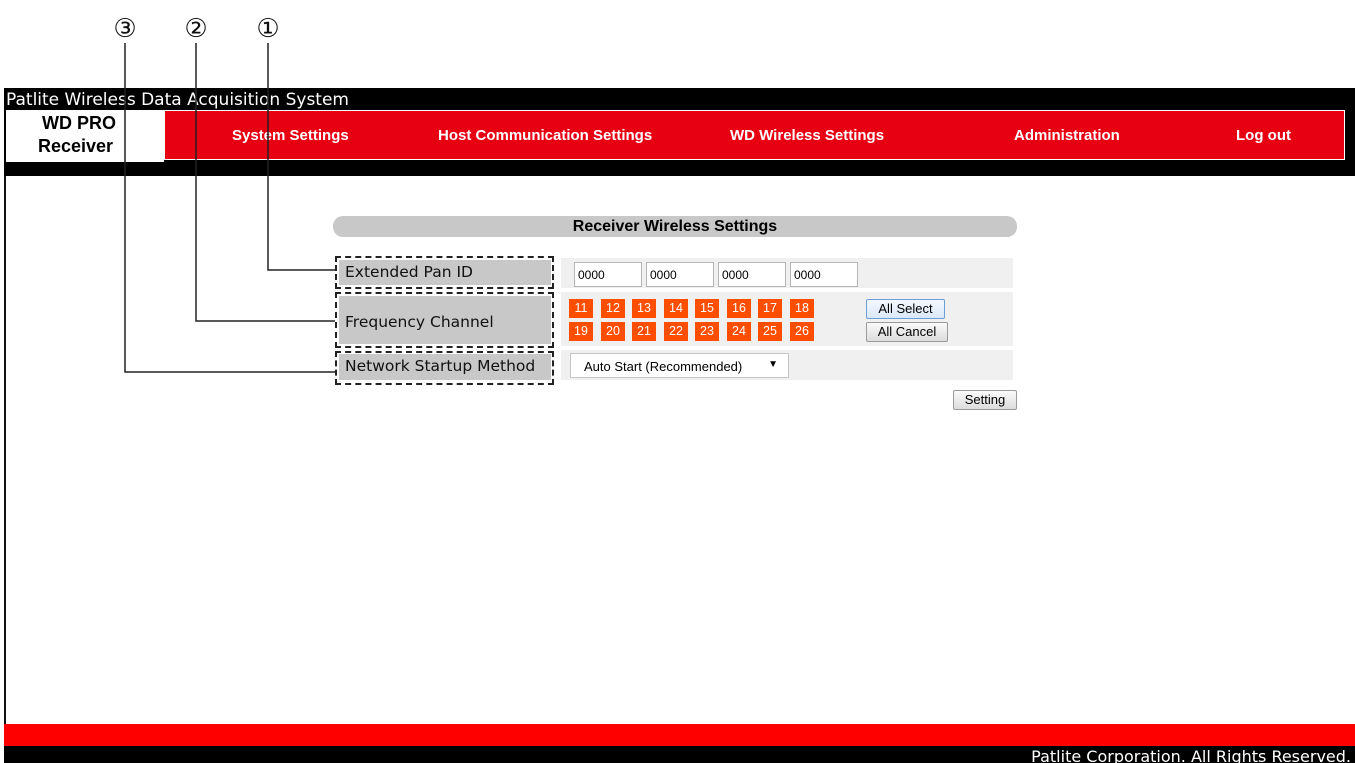  I want to click on pan-id-input-2: 0000, so click(680, 274).